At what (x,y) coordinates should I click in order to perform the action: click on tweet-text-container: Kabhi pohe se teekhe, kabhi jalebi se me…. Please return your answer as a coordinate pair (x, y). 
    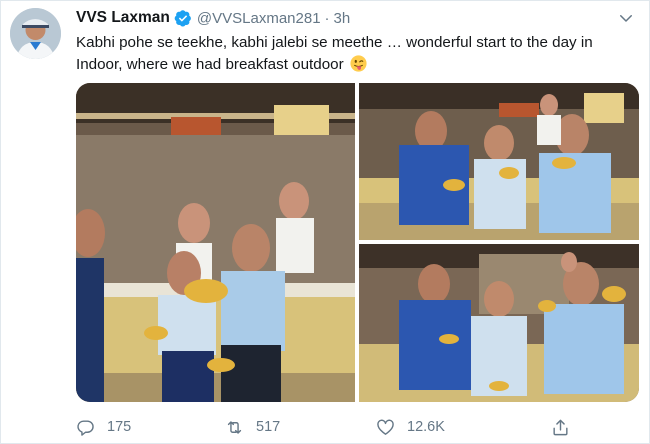
    Looking at the image, I should click on (358, 54).